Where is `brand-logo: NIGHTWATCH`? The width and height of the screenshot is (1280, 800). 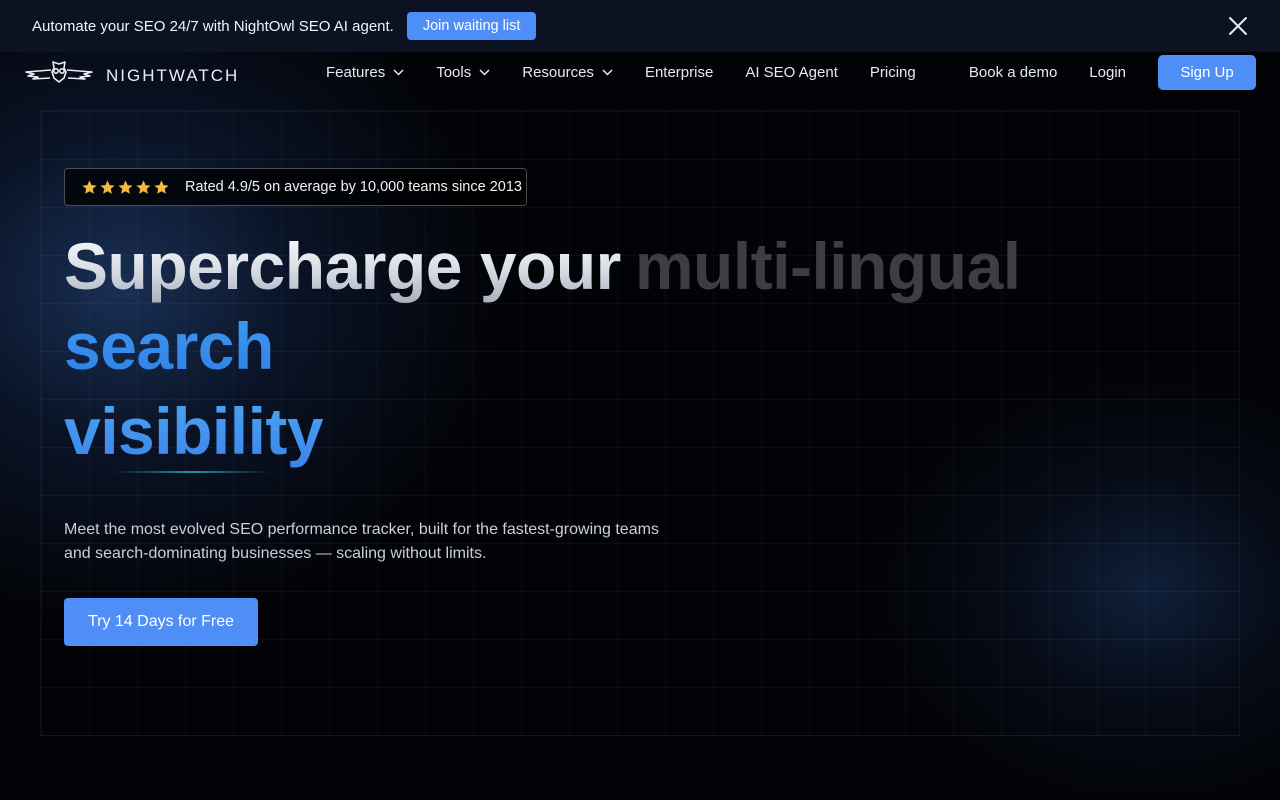 brand-logo: NIGHTWATCH is located at coordinates (131, 75).